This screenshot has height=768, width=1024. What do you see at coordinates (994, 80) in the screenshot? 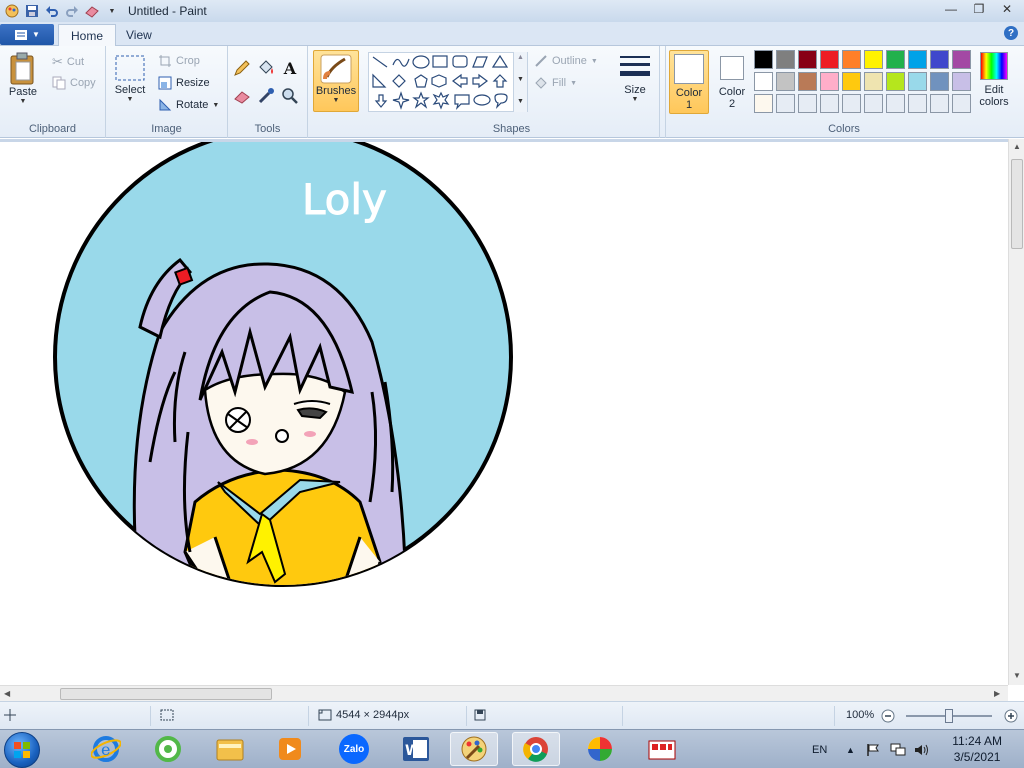
I see `edit-colors-button: Edit colors` at bounding box center [994, 80].